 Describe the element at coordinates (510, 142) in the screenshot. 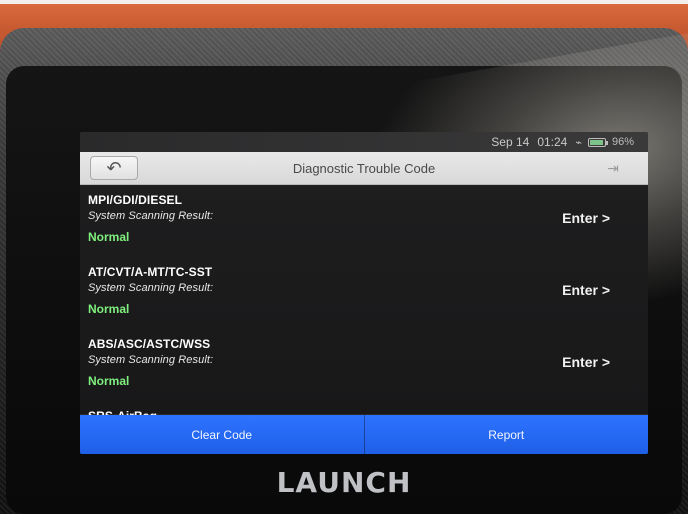

I see `status-date: Sep 14` at that location.